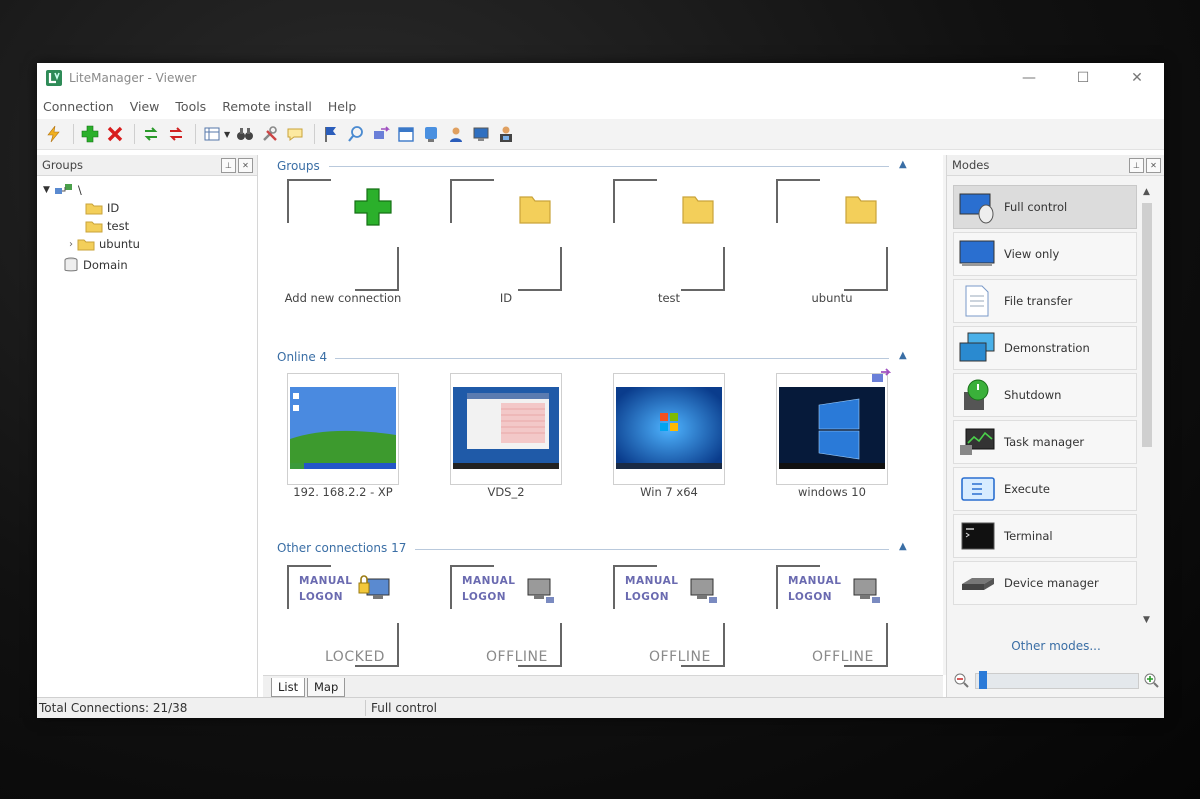 Image resolution: width=1200 pixels, height=799 pixels. Describe the element at coordinates (1027, 489) in the screenshot. I see `mode-label: Execute` at that location.